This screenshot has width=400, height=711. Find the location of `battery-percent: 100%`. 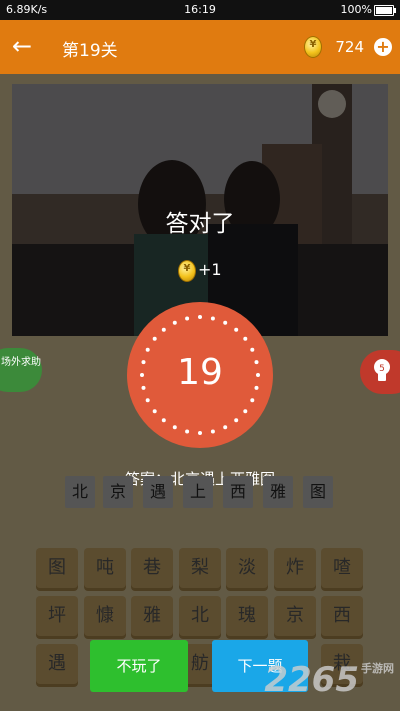

battery-percent: 100% is located at coordinates (356, 9).